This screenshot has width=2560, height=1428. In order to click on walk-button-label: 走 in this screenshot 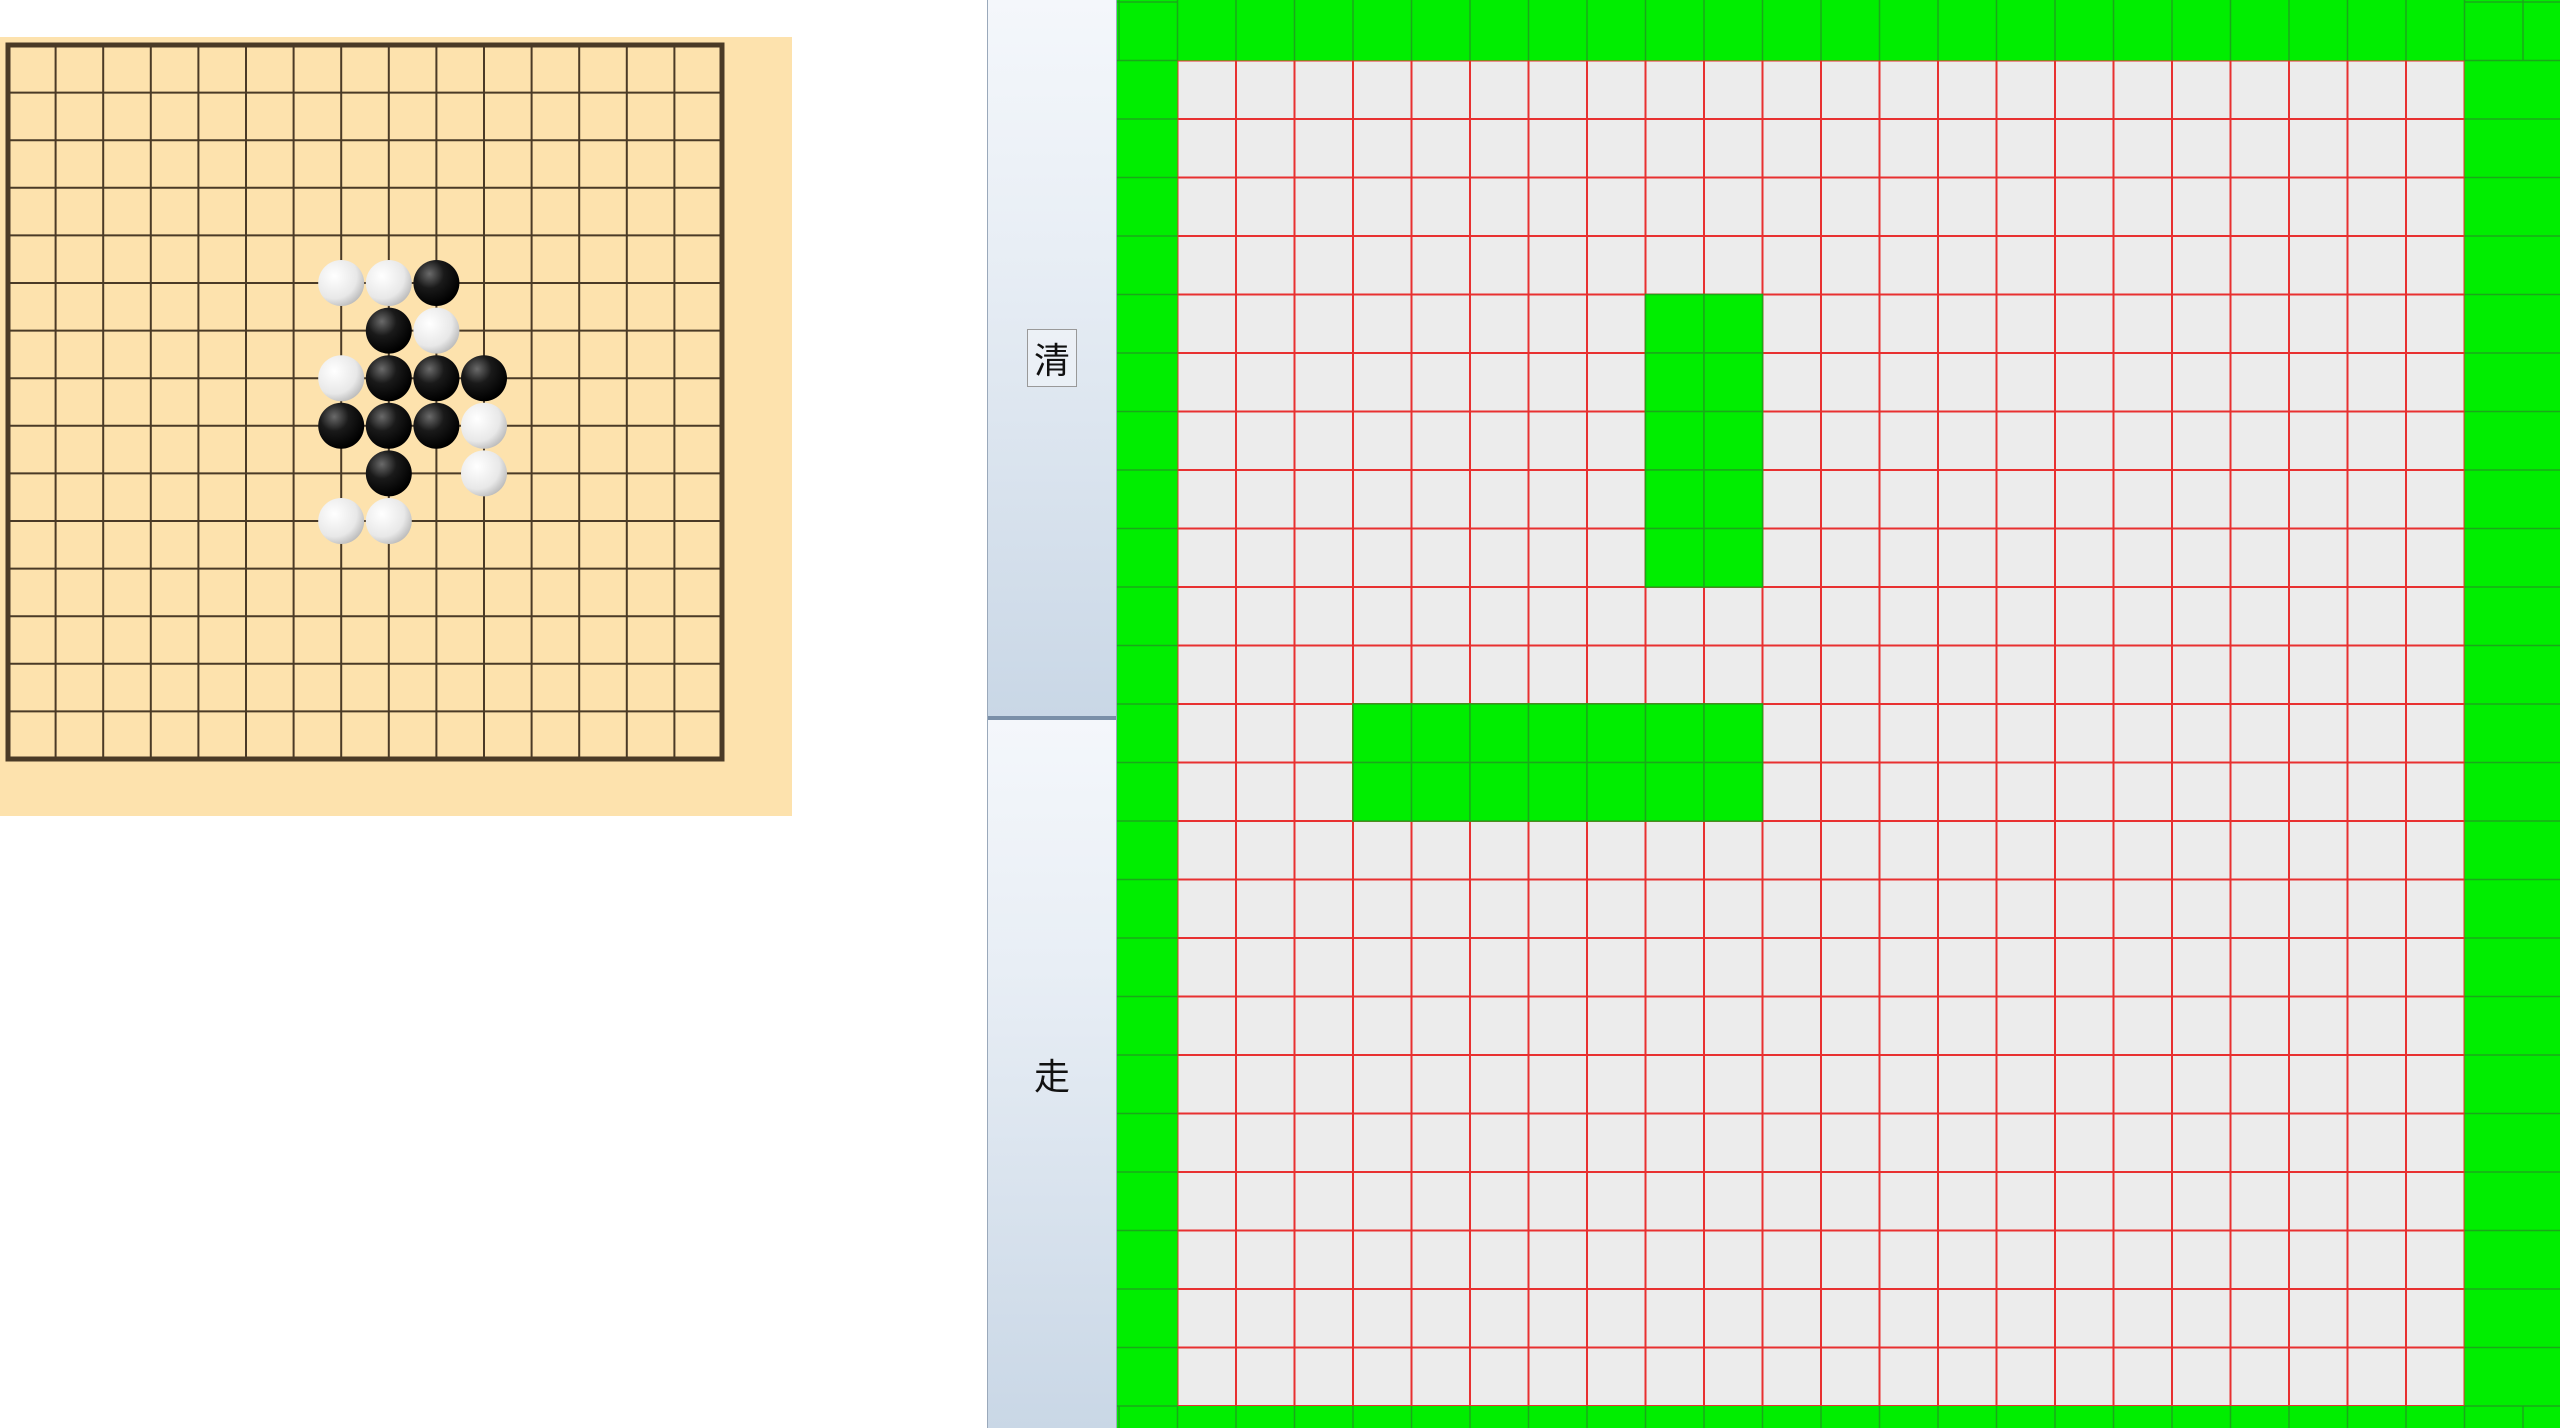, I will do `click(1051, 1077)`.